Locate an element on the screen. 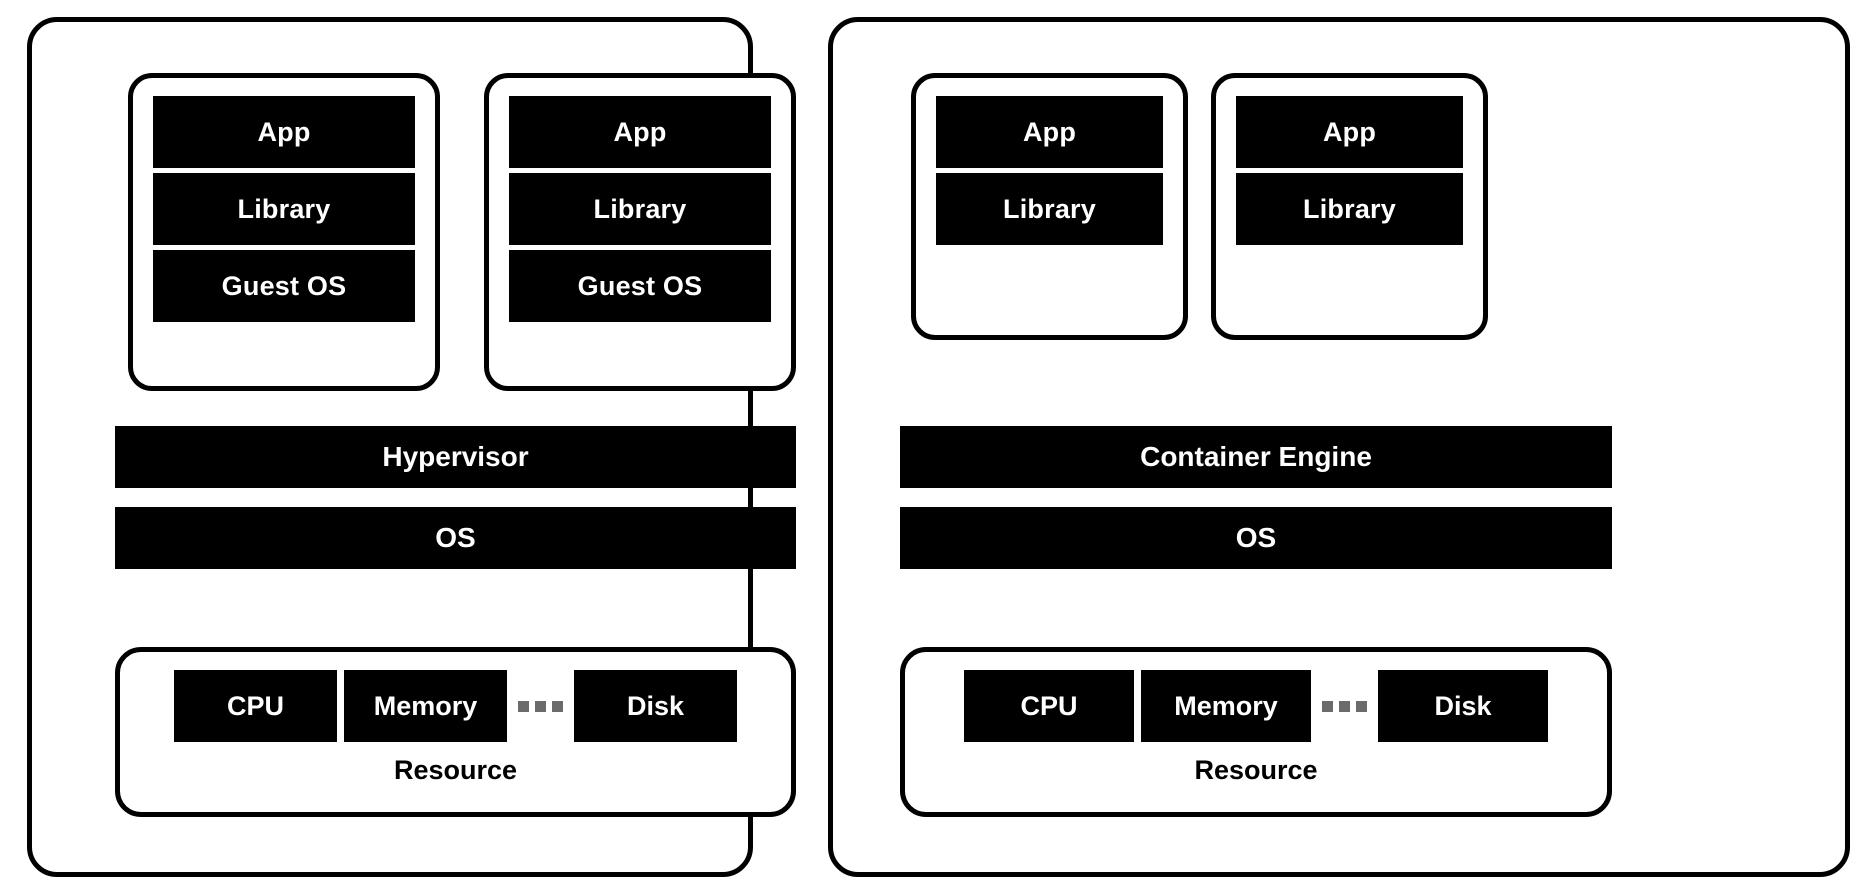  vm2-layer-library: Library is located at coordinates (640, 209).